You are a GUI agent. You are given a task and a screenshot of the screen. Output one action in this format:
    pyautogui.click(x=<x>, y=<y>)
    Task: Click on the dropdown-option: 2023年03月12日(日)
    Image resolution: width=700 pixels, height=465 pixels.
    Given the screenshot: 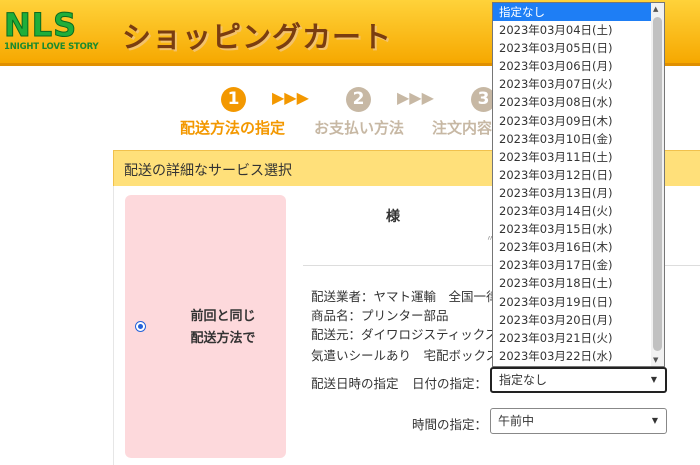 What is the action you would take?
    pyautogui.click(x=572, y=175)
    